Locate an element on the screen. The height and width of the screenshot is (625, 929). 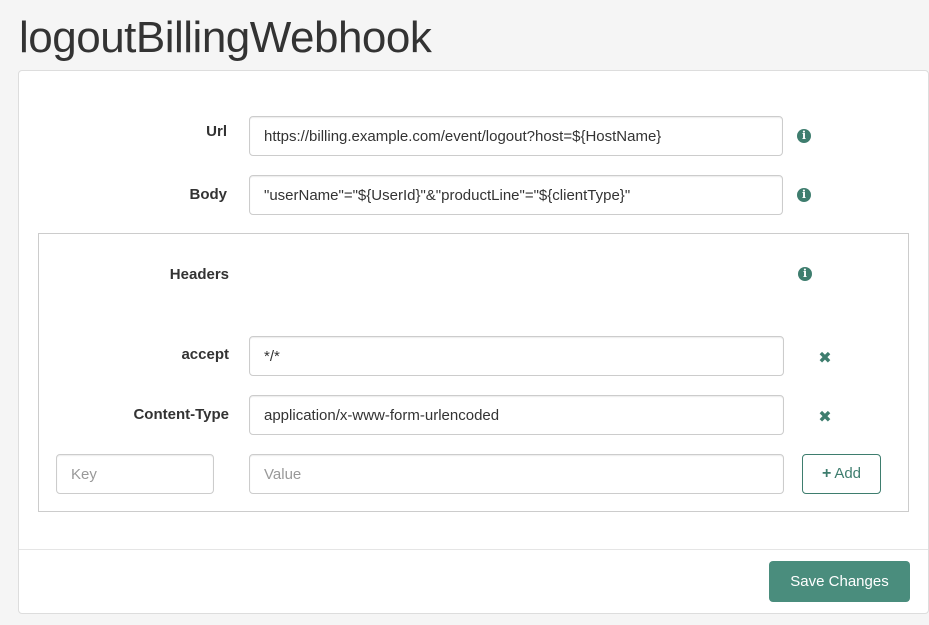
body-field is located at coordinates (516, 195).